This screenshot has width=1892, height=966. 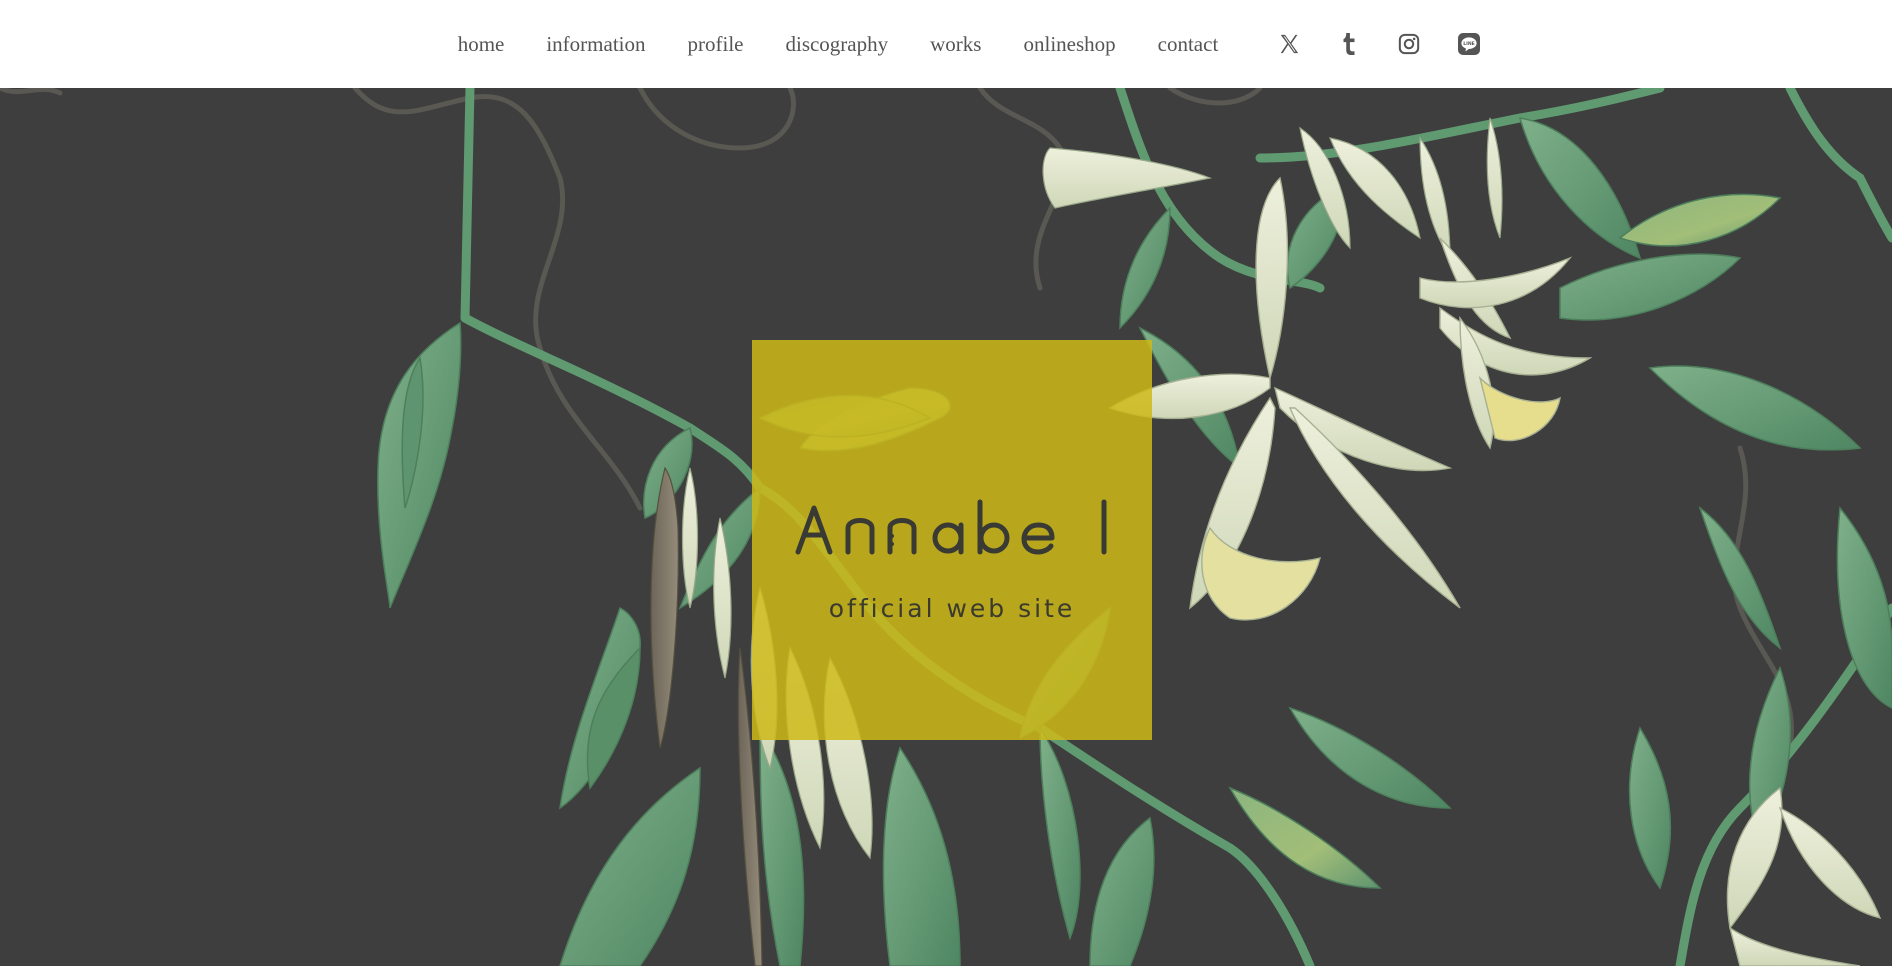 What do you see at coordinates (1409, 44) in the screenshot?
I see `instagram-icon` at bounding box center [1409, 44].